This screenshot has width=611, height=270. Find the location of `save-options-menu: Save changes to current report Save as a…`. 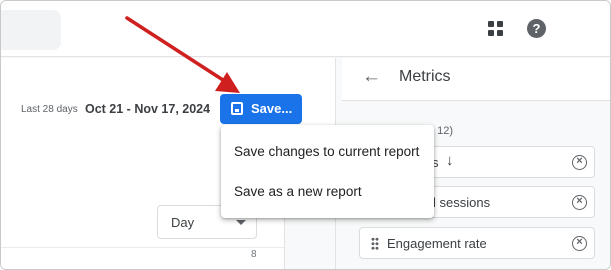

save-options-menu: Save changes to current report Save as a… is located at coordinates (327, 171).